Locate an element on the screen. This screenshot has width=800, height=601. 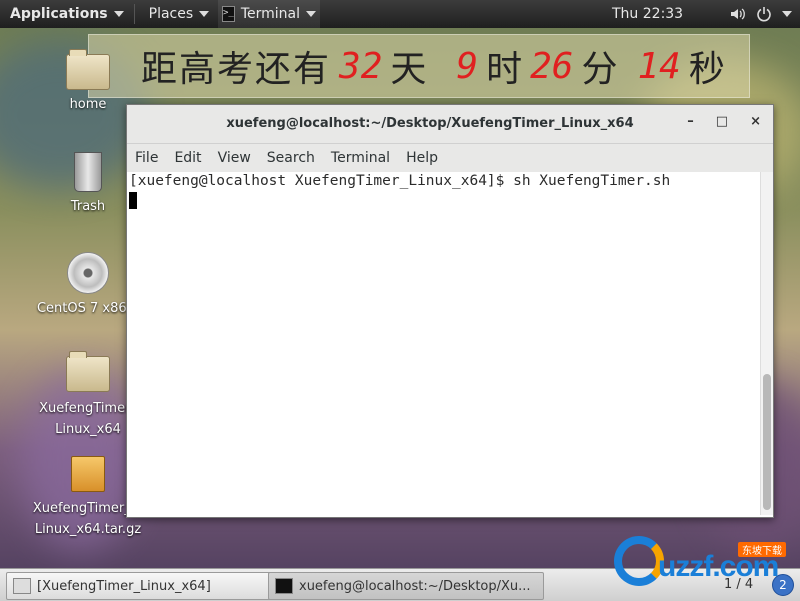
desktop-icon-label-line2: Linux_x64.tar.gz is located at coordinates (88, 529).